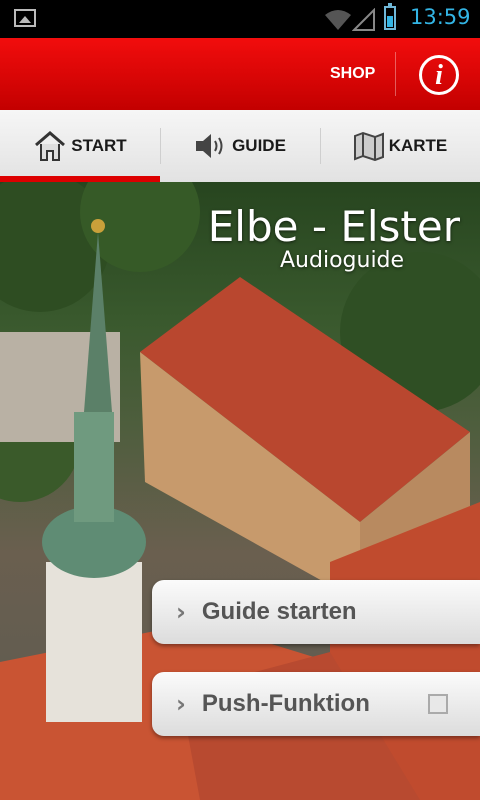 Image resolution: width=480 pixels, height=800 pixels. I want to click on tab-karte-label: KARTE, so click(418, 145).